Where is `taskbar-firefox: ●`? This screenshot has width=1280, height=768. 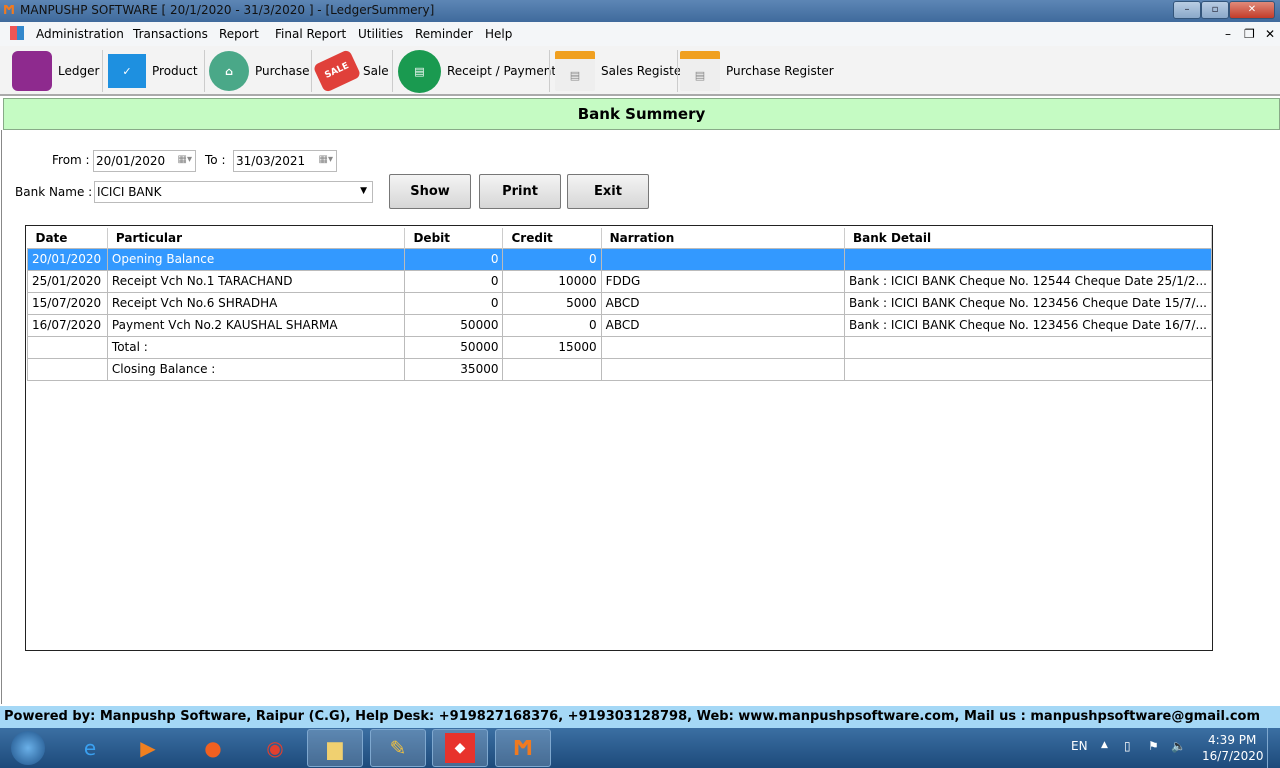 taskbar-firefox: ● is located at coordinates (213, 748).